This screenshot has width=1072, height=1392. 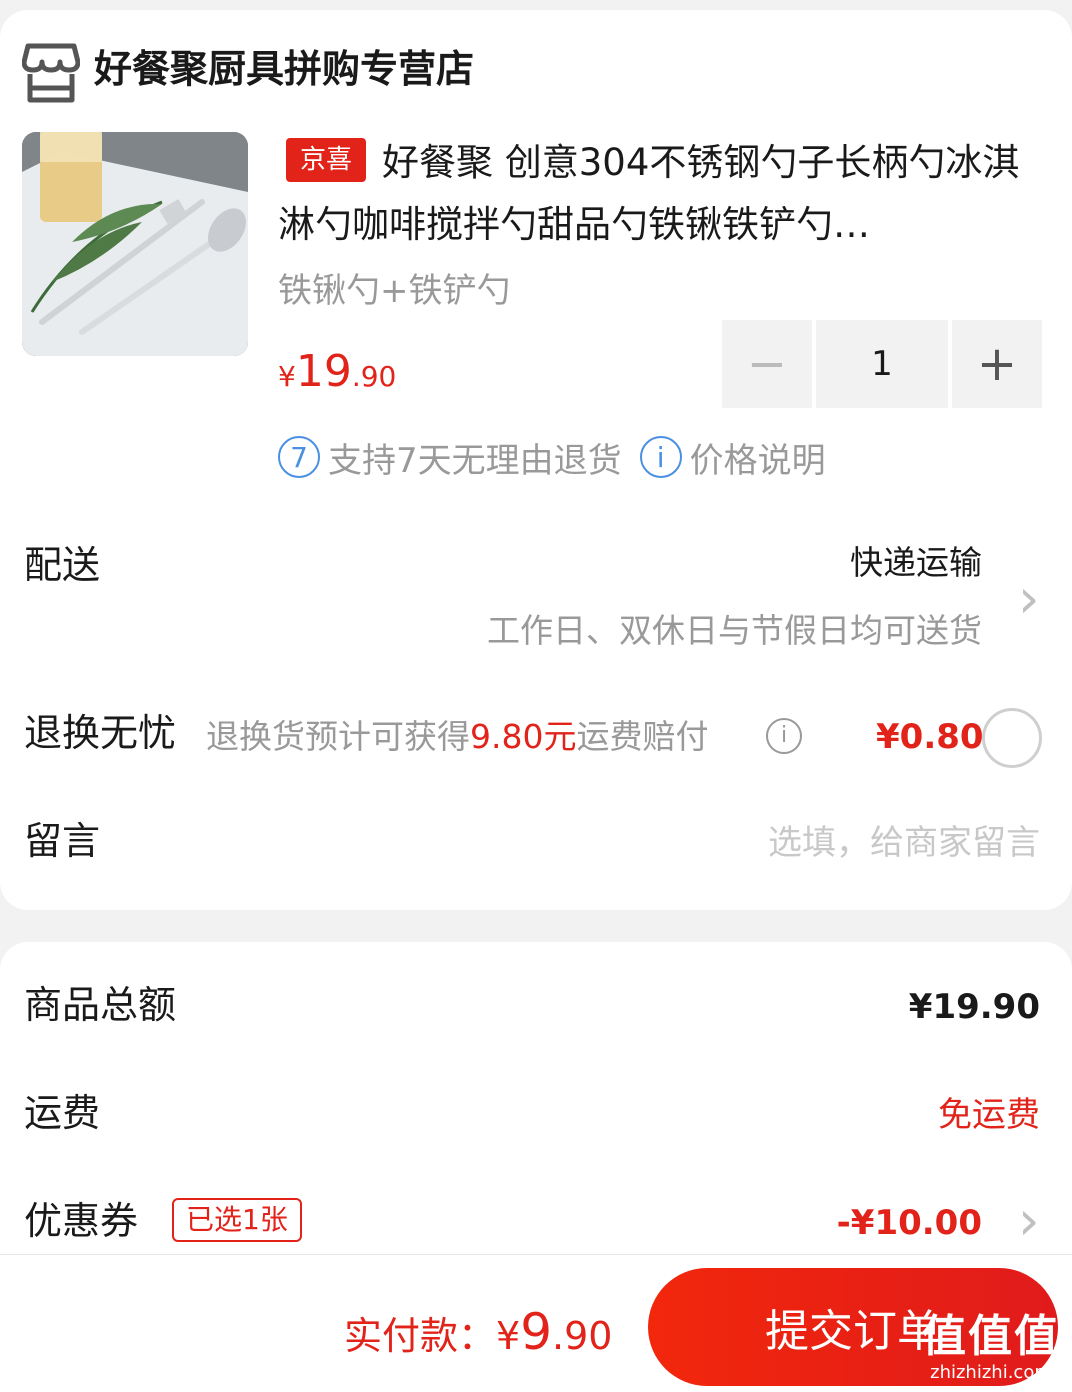 What do you see at coordinates (536, 1332) in the screenshot?
I see `pay-integer: 9` at bounding box center [536, 1332].